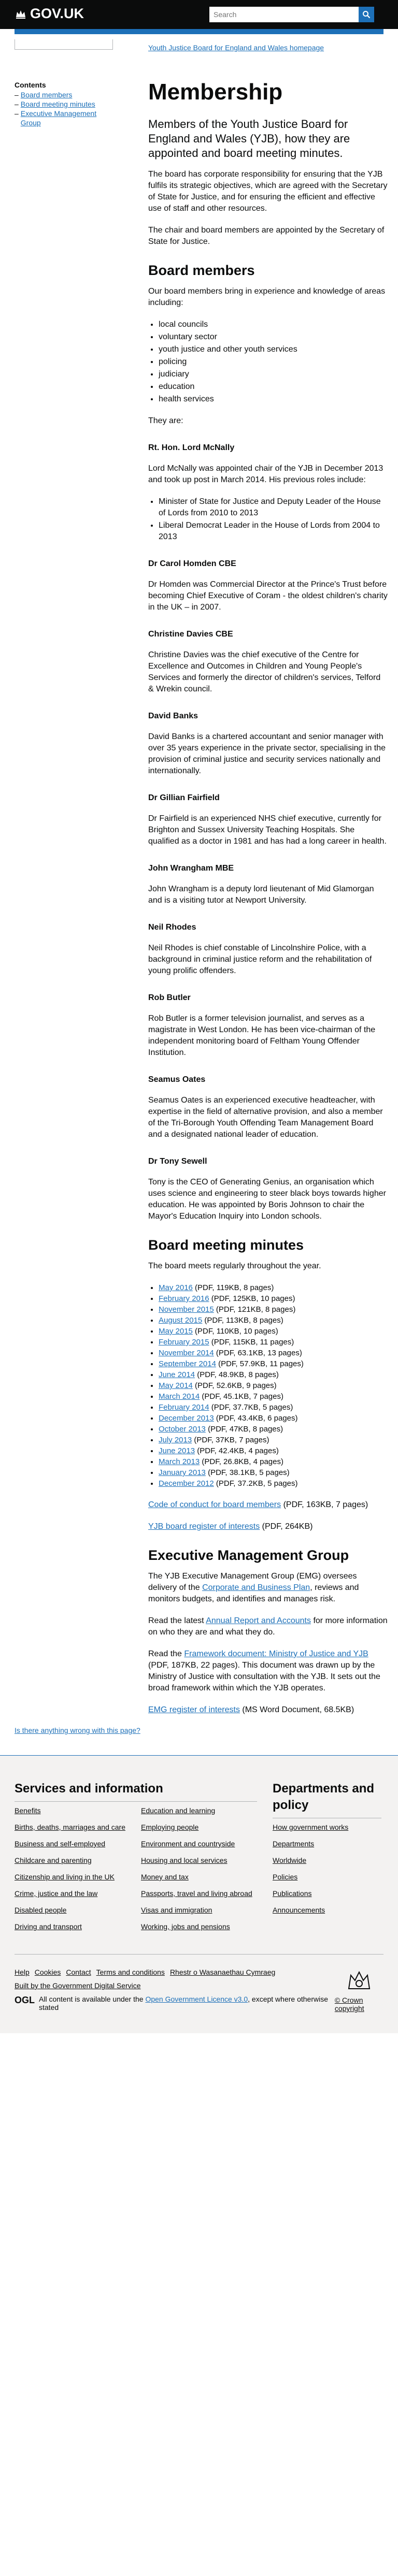 The height and width of the screenshot is (2576, 398). What do you see at coordinates (273, 1310) in the screenshot?
I see `minutes-item: November 2015 (PDF, 121KB, 8 pages)` at bounding box center [273, 1310].